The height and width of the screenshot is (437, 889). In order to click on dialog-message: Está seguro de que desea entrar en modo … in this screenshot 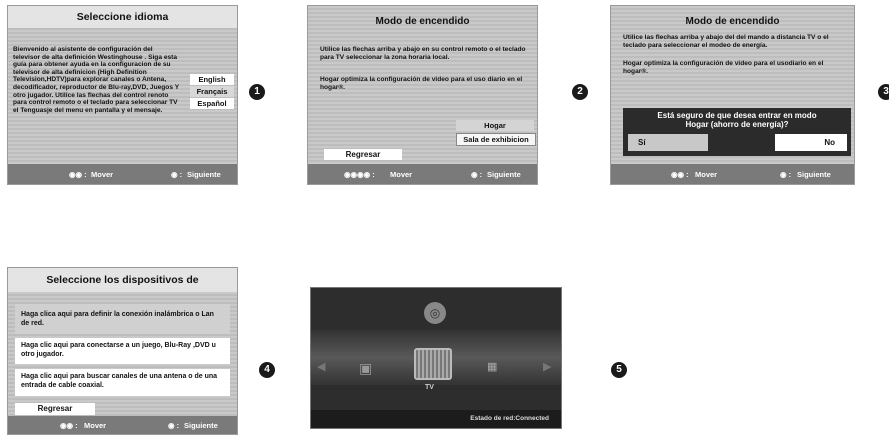, I will do `click(737, 120)`.